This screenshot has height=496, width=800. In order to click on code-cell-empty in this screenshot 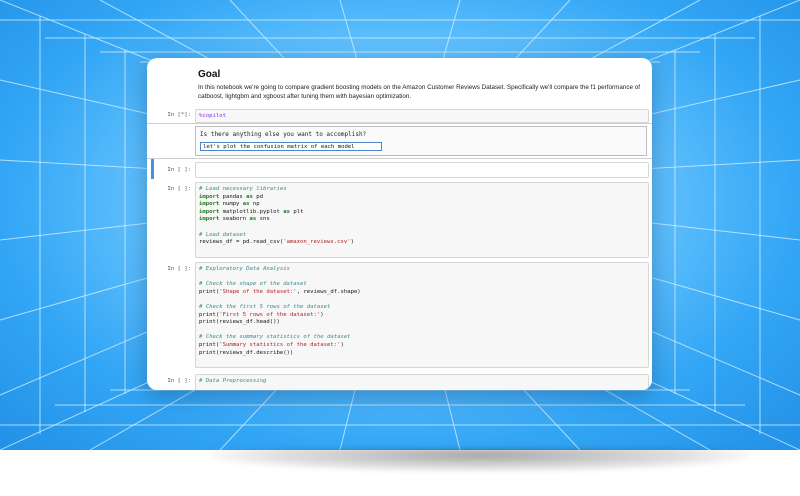, I will do `click(422, 170)`.